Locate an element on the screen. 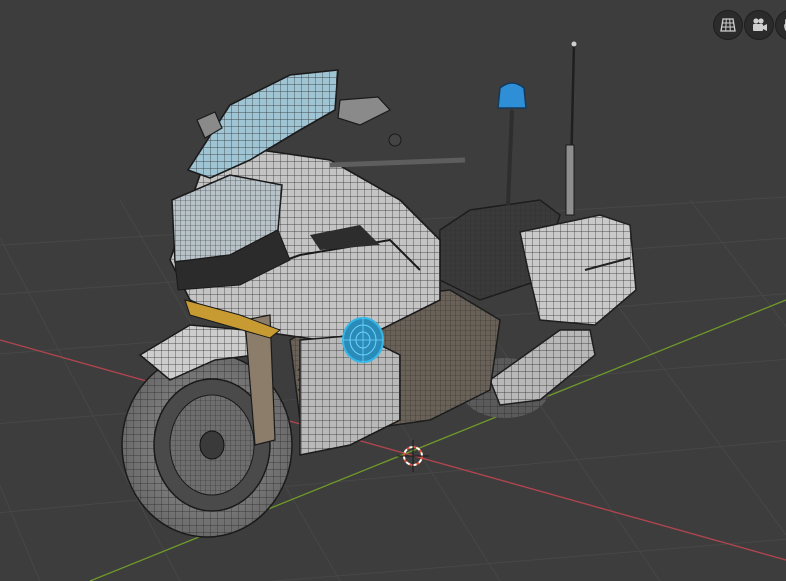 This screenshot has width=786, height=581. grid-perspective-button is located at coordinates (728, 25).